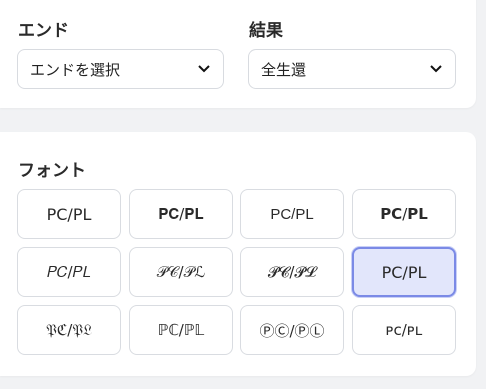  Describe the element at coordinates (404, 272) in the screenshot. I see `font-option-normal-selected: PC/PL` at that location.